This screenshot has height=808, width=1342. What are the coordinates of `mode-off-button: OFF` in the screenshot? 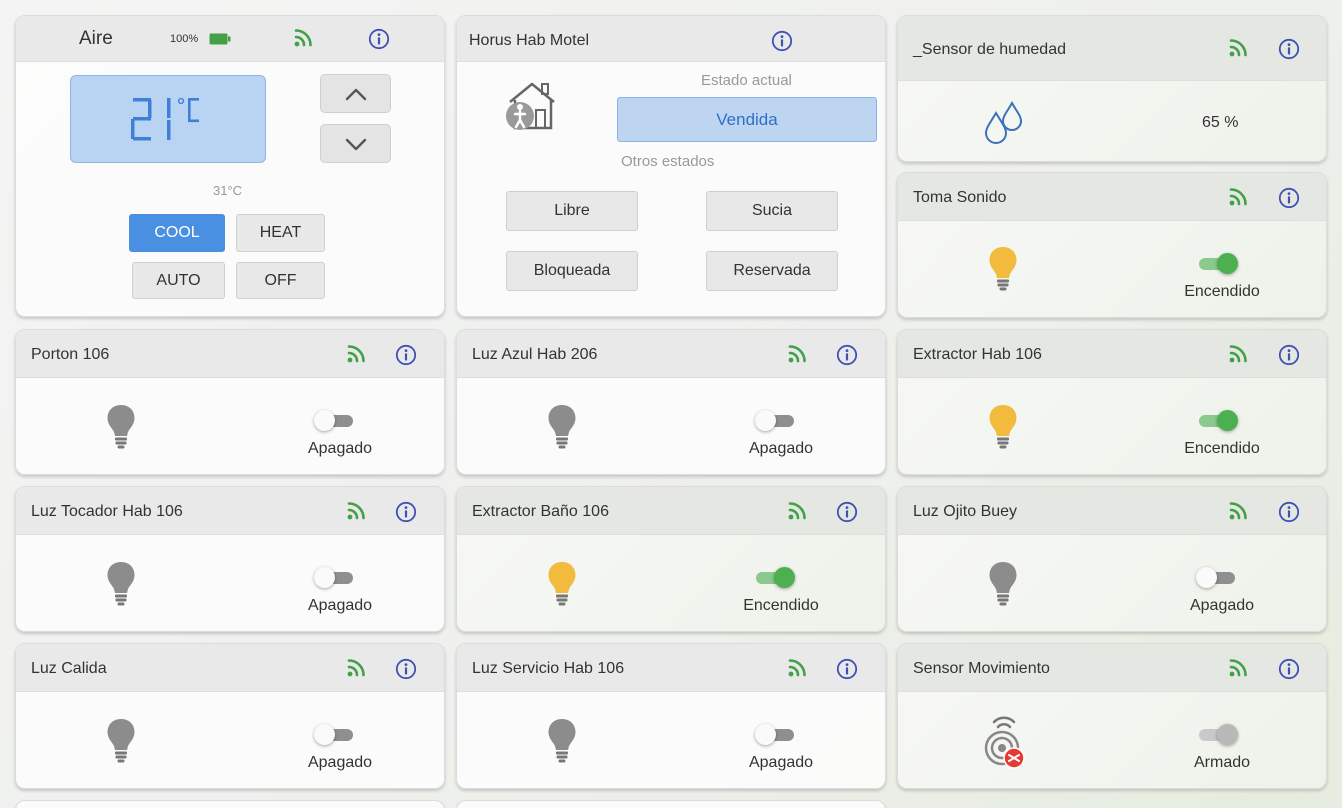 It's located at (280, 280).